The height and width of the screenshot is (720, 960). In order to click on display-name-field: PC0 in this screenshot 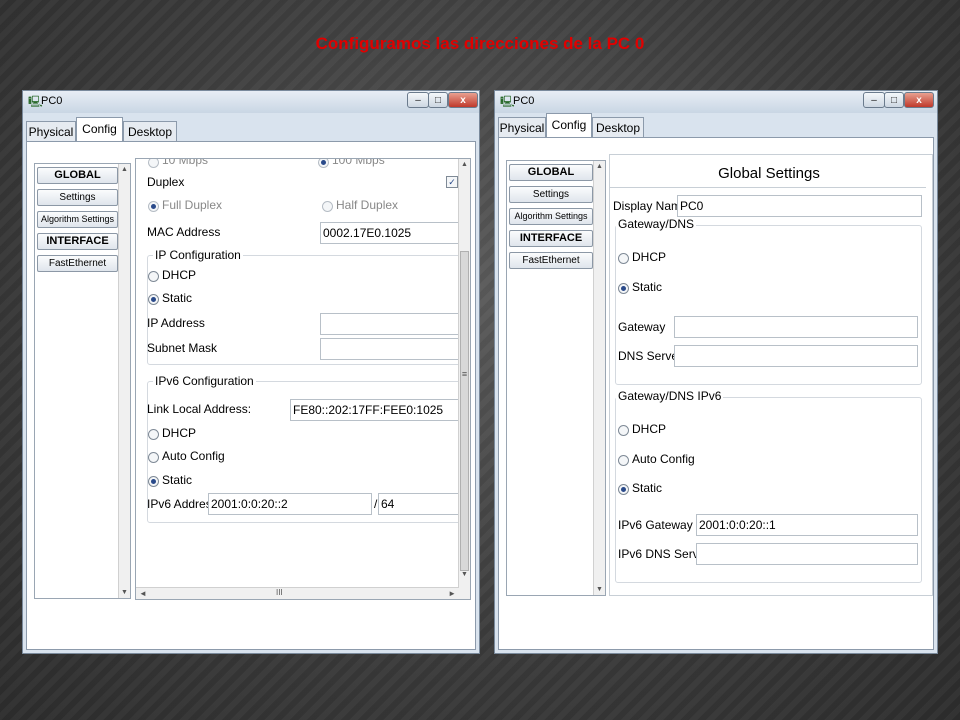, I will do `click(799, 206)`.